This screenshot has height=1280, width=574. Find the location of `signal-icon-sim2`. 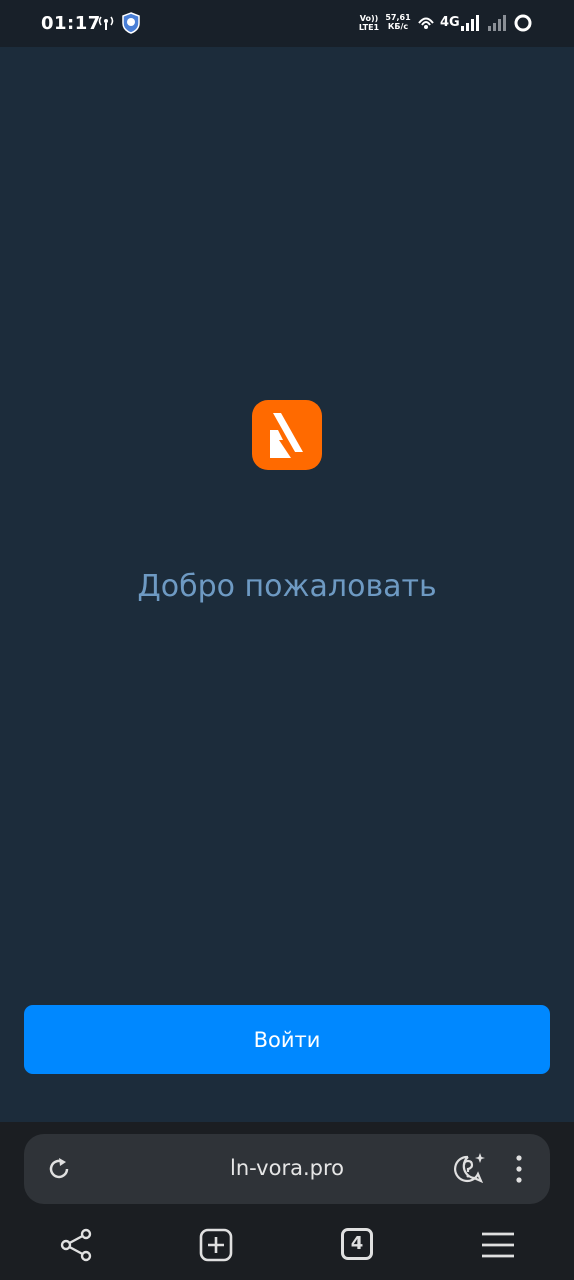

signal-icon-sim2 is located at coordinates (497, 23).